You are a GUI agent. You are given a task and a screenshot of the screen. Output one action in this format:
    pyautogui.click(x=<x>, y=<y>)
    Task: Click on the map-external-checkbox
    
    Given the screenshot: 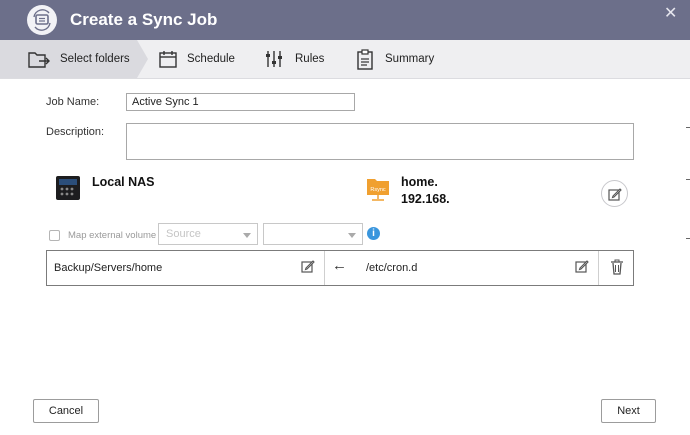 What is the action you would take?
    pyautogui.click(x=54, y=235)
    